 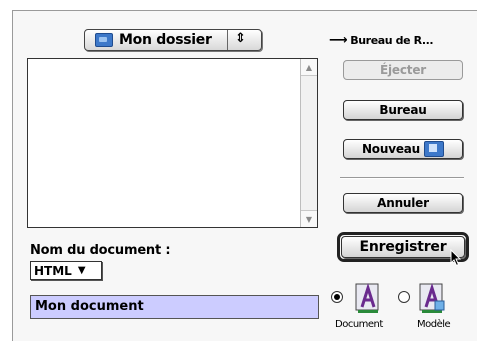 What do you see at coordinates (104, 40) in the screenshot?
I see `folder-icon` at bounding box center [104, 40].